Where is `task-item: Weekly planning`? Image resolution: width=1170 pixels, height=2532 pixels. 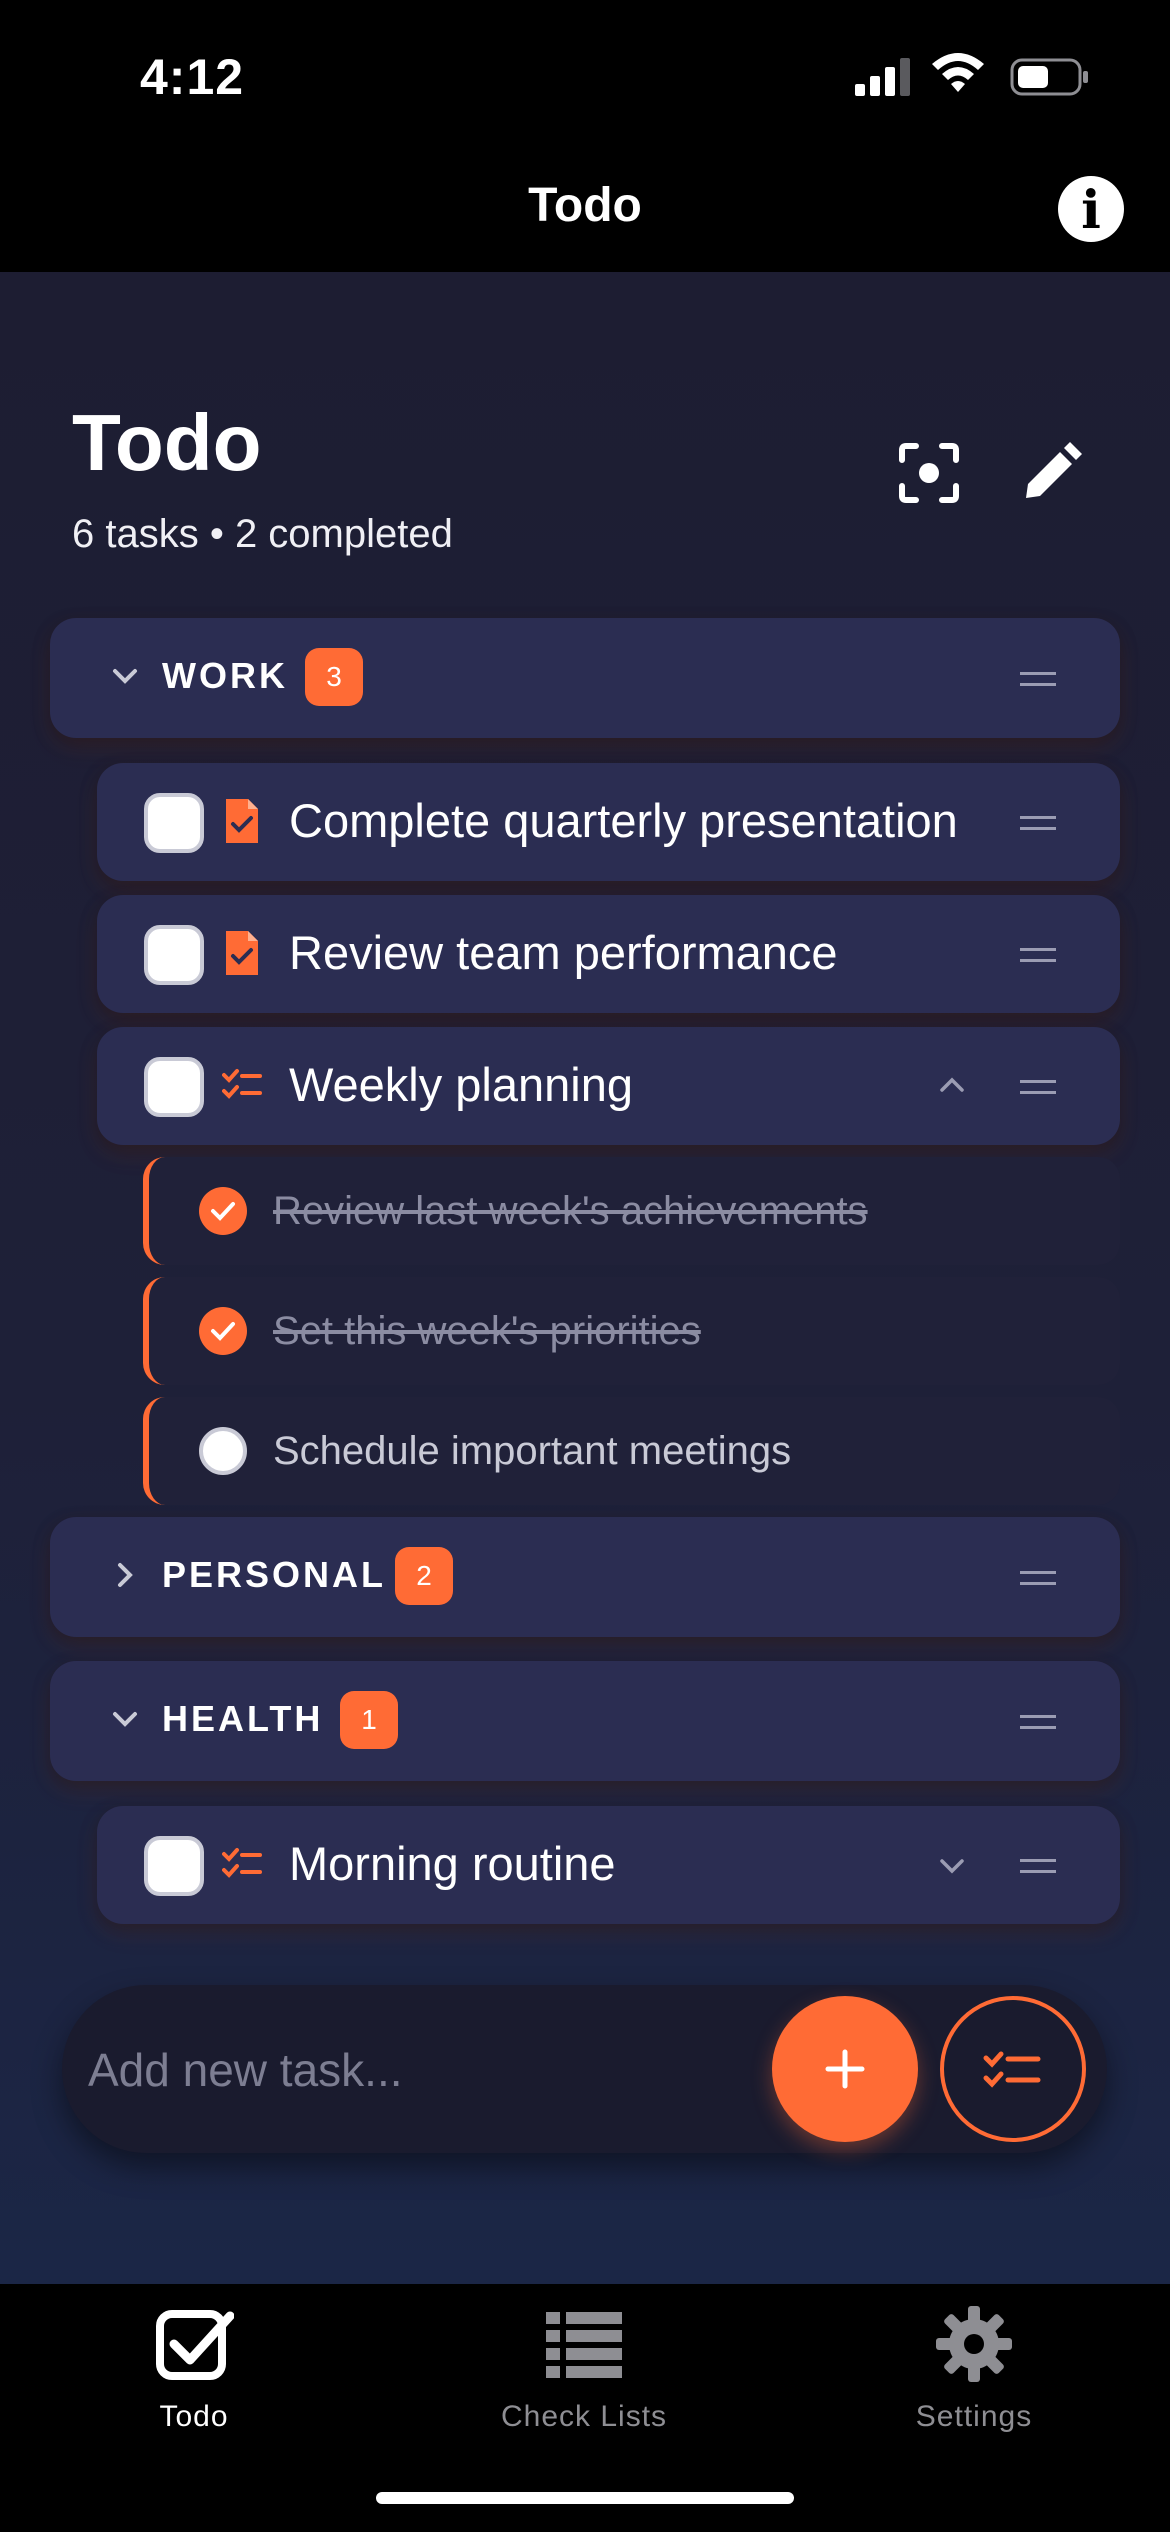 task-item: Weekly planning is located at coordinates (608, 1086).